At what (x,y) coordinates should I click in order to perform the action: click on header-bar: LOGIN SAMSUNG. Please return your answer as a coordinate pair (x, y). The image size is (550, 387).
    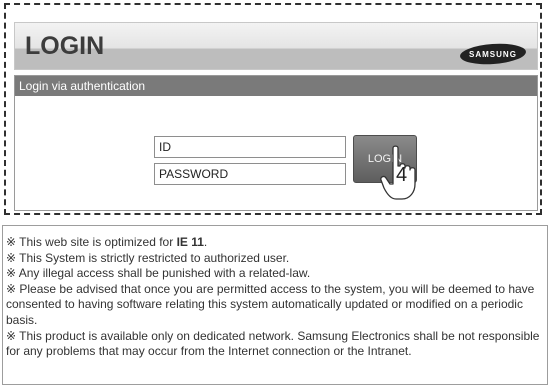
    Looking at the image, I should click on (276, 46).